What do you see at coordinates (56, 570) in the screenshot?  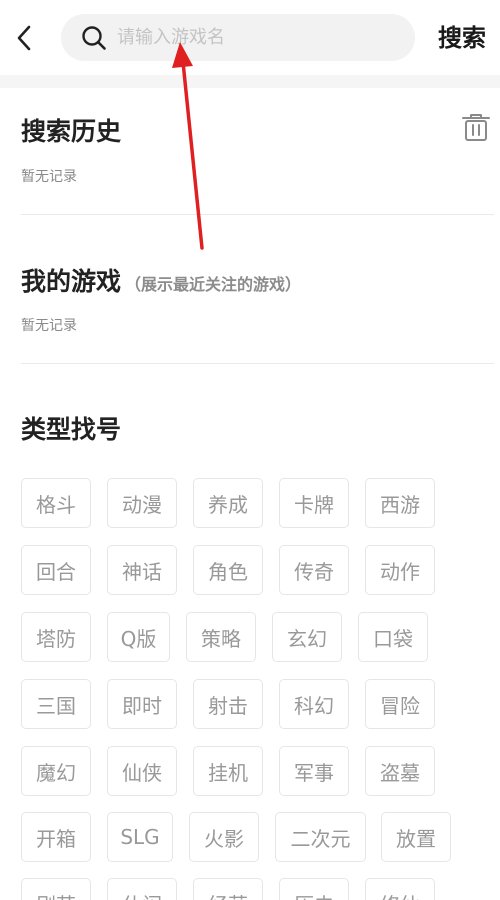 I see `category-tag: 回合` at bounding box center [56, 570].